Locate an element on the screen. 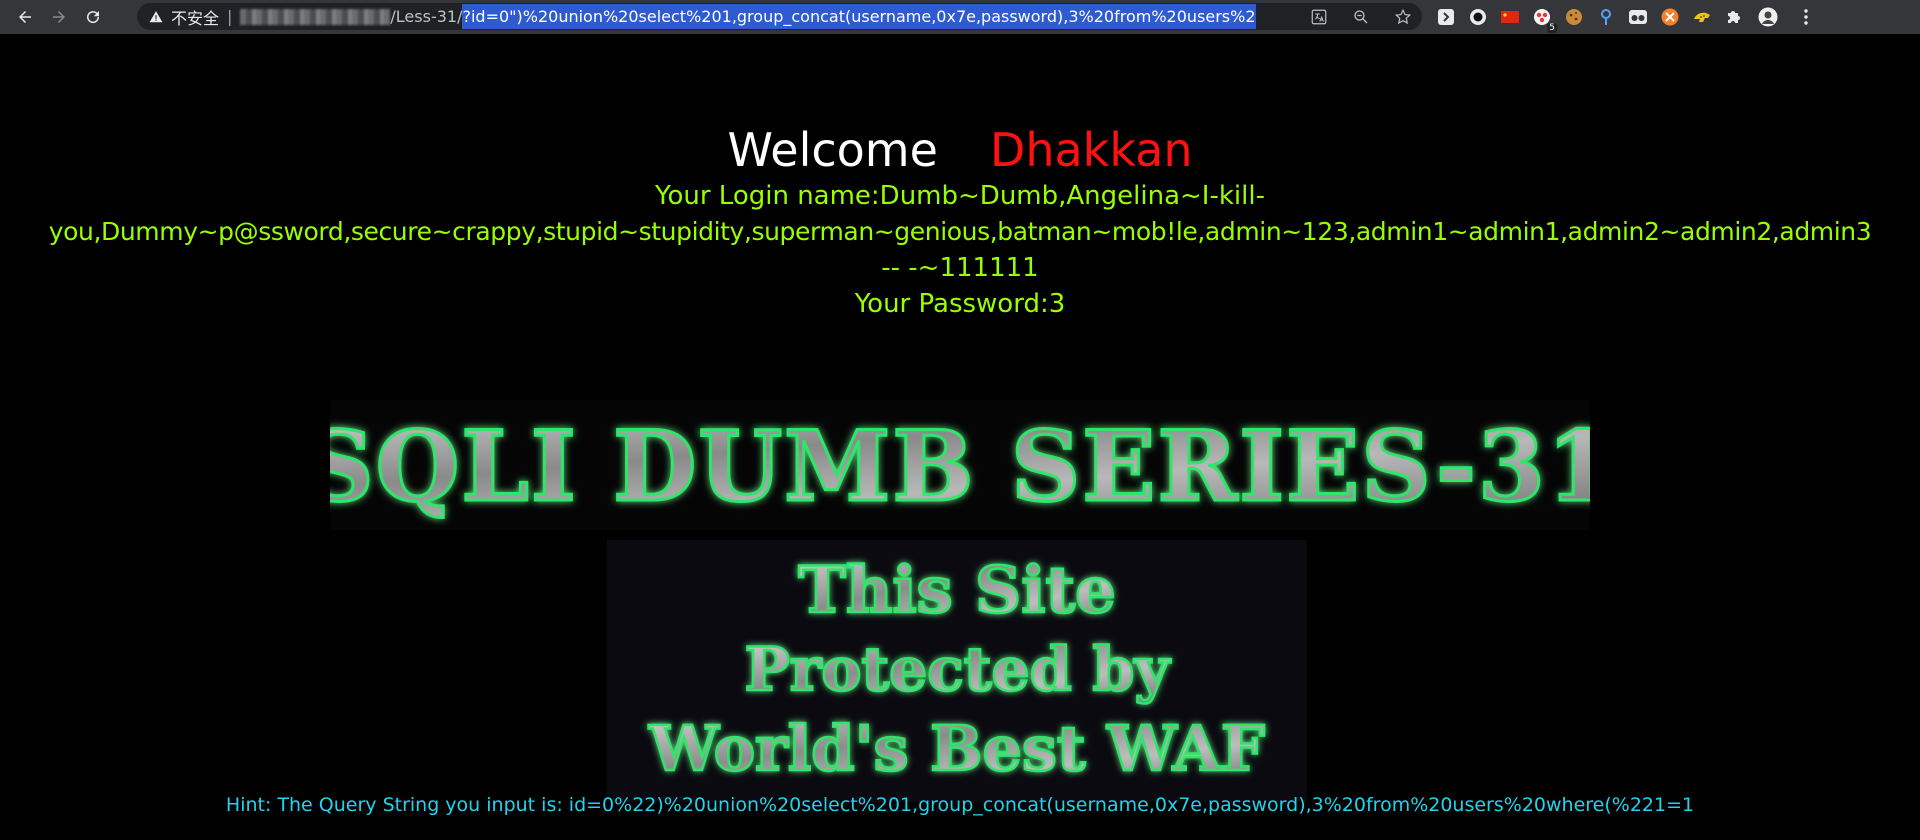 The width and height of the screenshot is (1920, 840). ext-puzzle-icon is located at coordinates (1734, 17).